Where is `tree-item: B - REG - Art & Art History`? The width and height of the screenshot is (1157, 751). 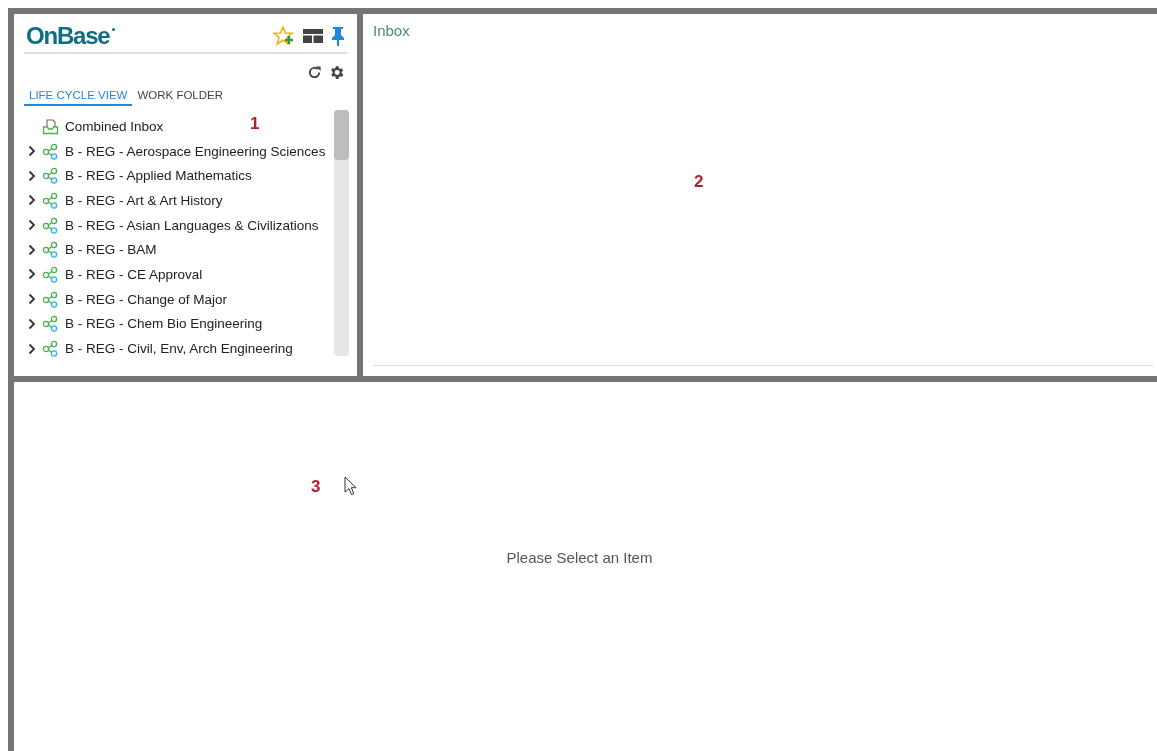 tree-item: B - REG - Art & Art History is located at coordinates (123, 200).